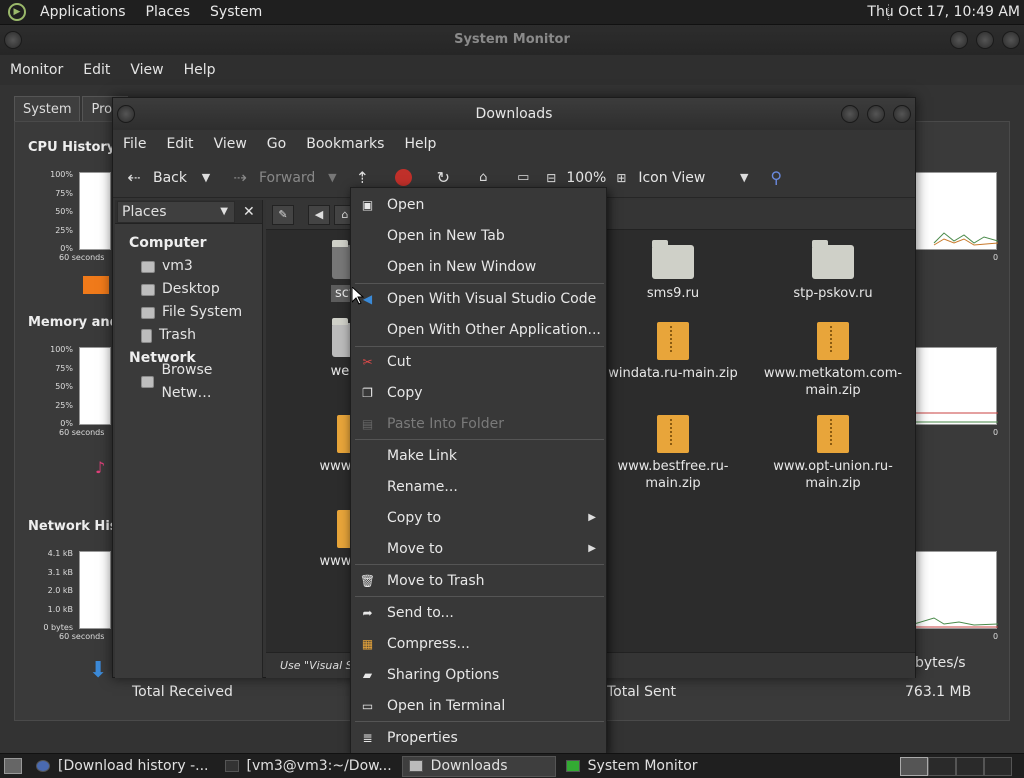  What do you see at coordinates (188, 335) in the screenshot?
I see `sidebar-item-trash: Trash` at bounding box center [188, 335].